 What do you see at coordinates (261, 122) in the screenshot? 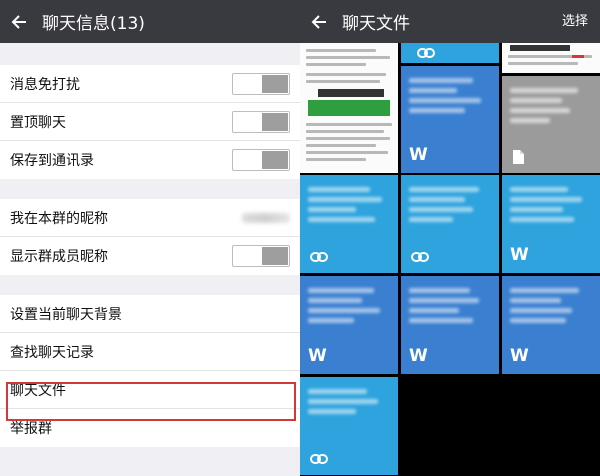
I see `pin-chat-toggle` at bounding box center [261, 122].